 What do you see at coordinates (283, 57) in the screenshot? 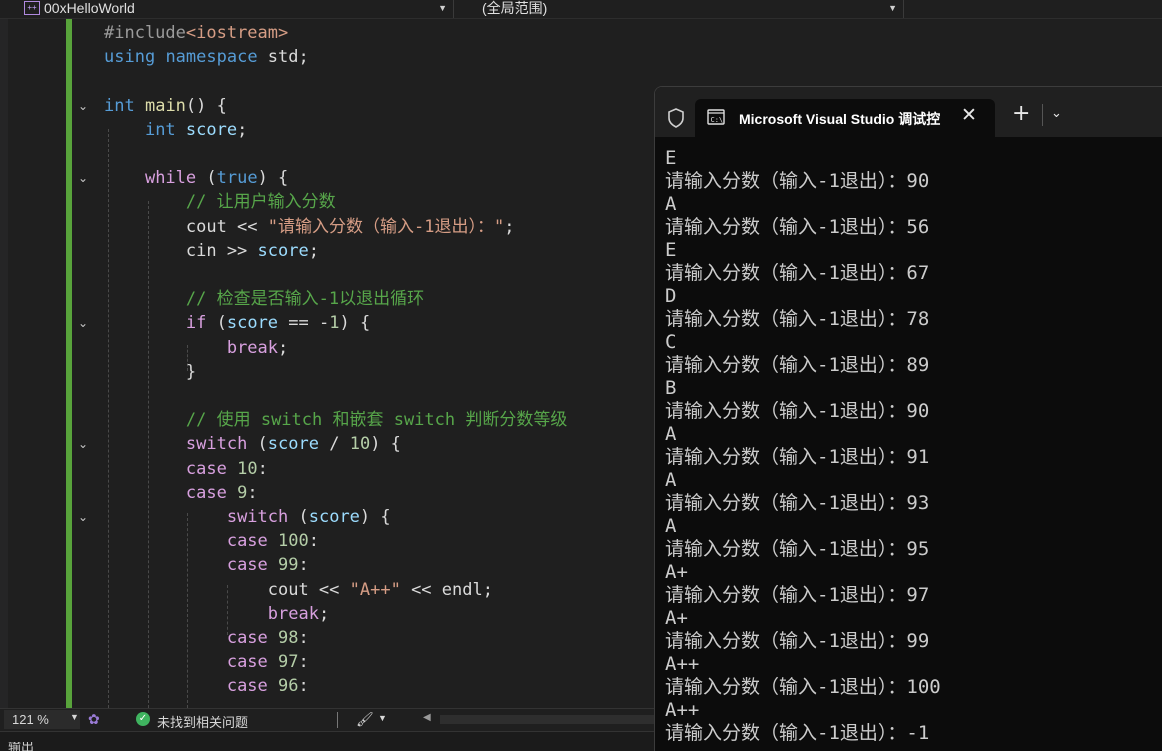
I see `code-token: std;` at bounding box center [283, 57].